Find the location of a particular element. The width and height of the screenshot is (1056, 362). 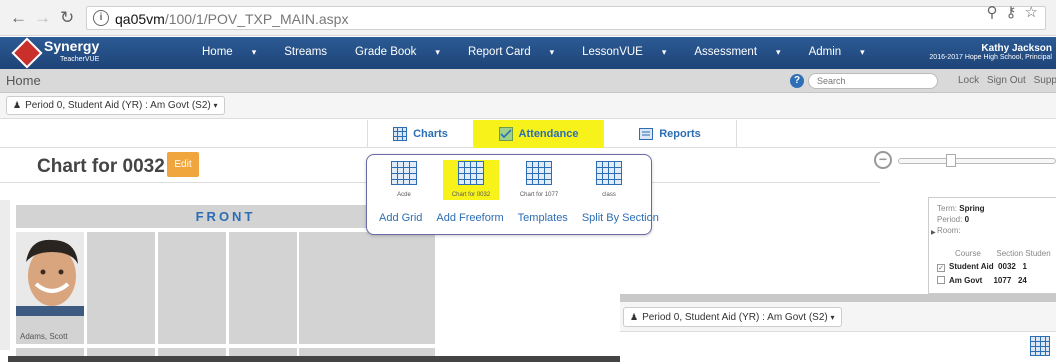

menu-streams: Streams is located at coordinates (312, 52).